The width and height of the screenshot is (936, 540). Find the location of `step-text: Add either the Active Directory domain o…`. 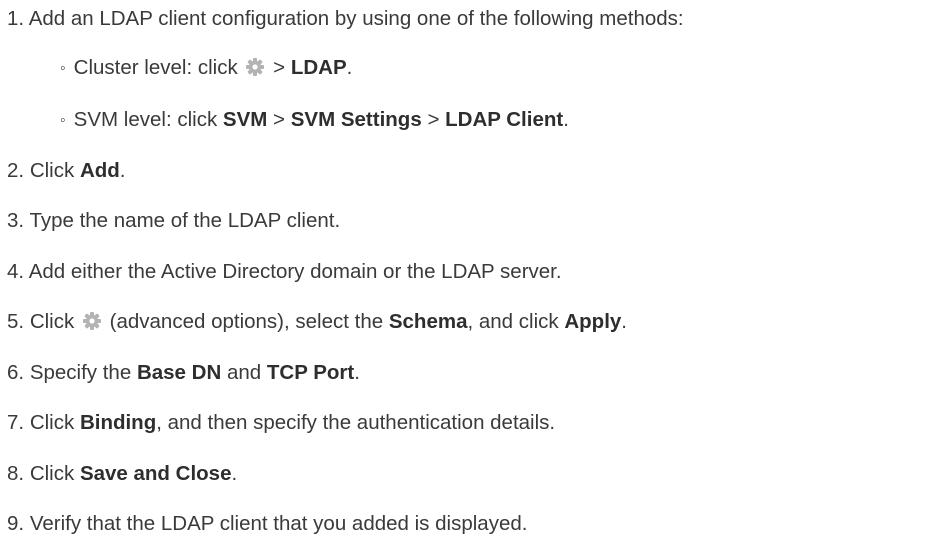

step-text: Add either the Active Directory domain o… is located at coordinates (295, 271).